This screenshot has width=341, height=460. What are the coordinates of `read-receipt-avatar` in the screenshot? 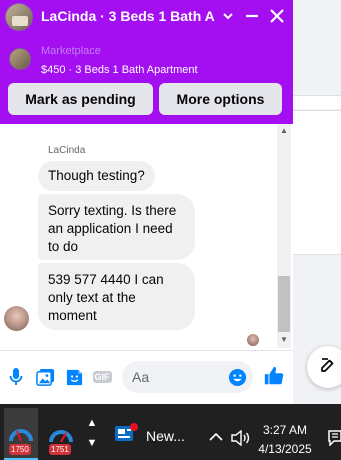 It's located at (253, 340).